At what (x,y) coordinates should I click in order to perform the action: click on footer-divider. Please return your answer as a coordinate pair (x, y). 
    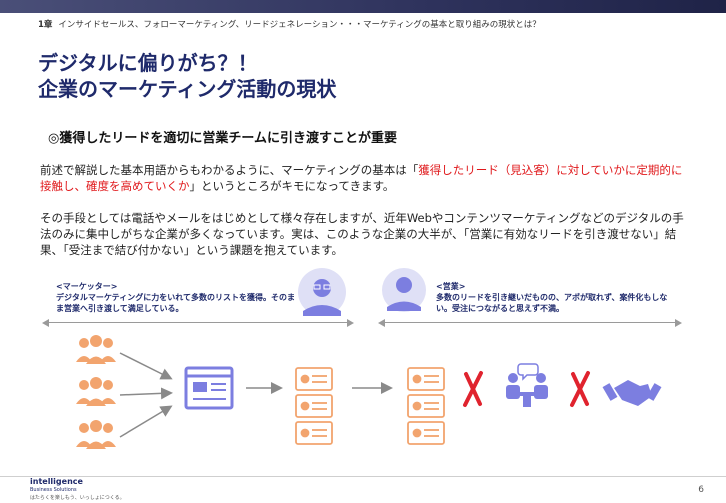
    Looking at the image, I should click on (363, 476).